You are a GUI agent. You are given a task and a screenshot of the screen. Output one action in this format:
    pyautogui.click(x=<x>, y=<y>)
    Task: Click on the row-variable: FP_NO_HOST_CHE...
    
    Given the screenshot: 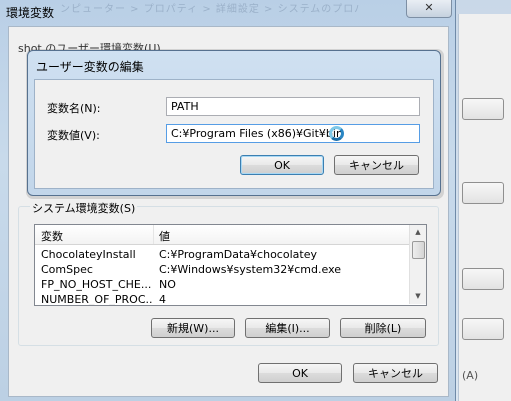 What is the action you would take?
    pyautogui.click(x=96, y=284)
    